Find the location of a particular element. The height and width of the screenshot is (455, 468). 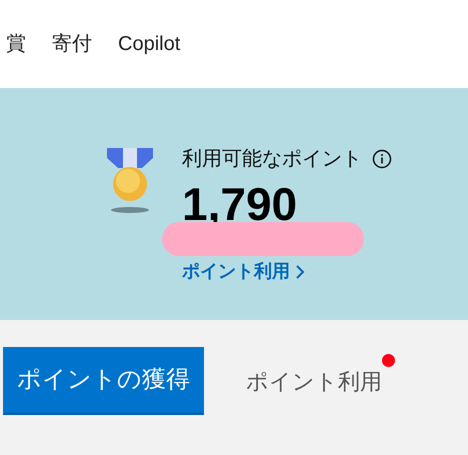

points-label: 利用可能なポイント is located at coordinates (272, 159).